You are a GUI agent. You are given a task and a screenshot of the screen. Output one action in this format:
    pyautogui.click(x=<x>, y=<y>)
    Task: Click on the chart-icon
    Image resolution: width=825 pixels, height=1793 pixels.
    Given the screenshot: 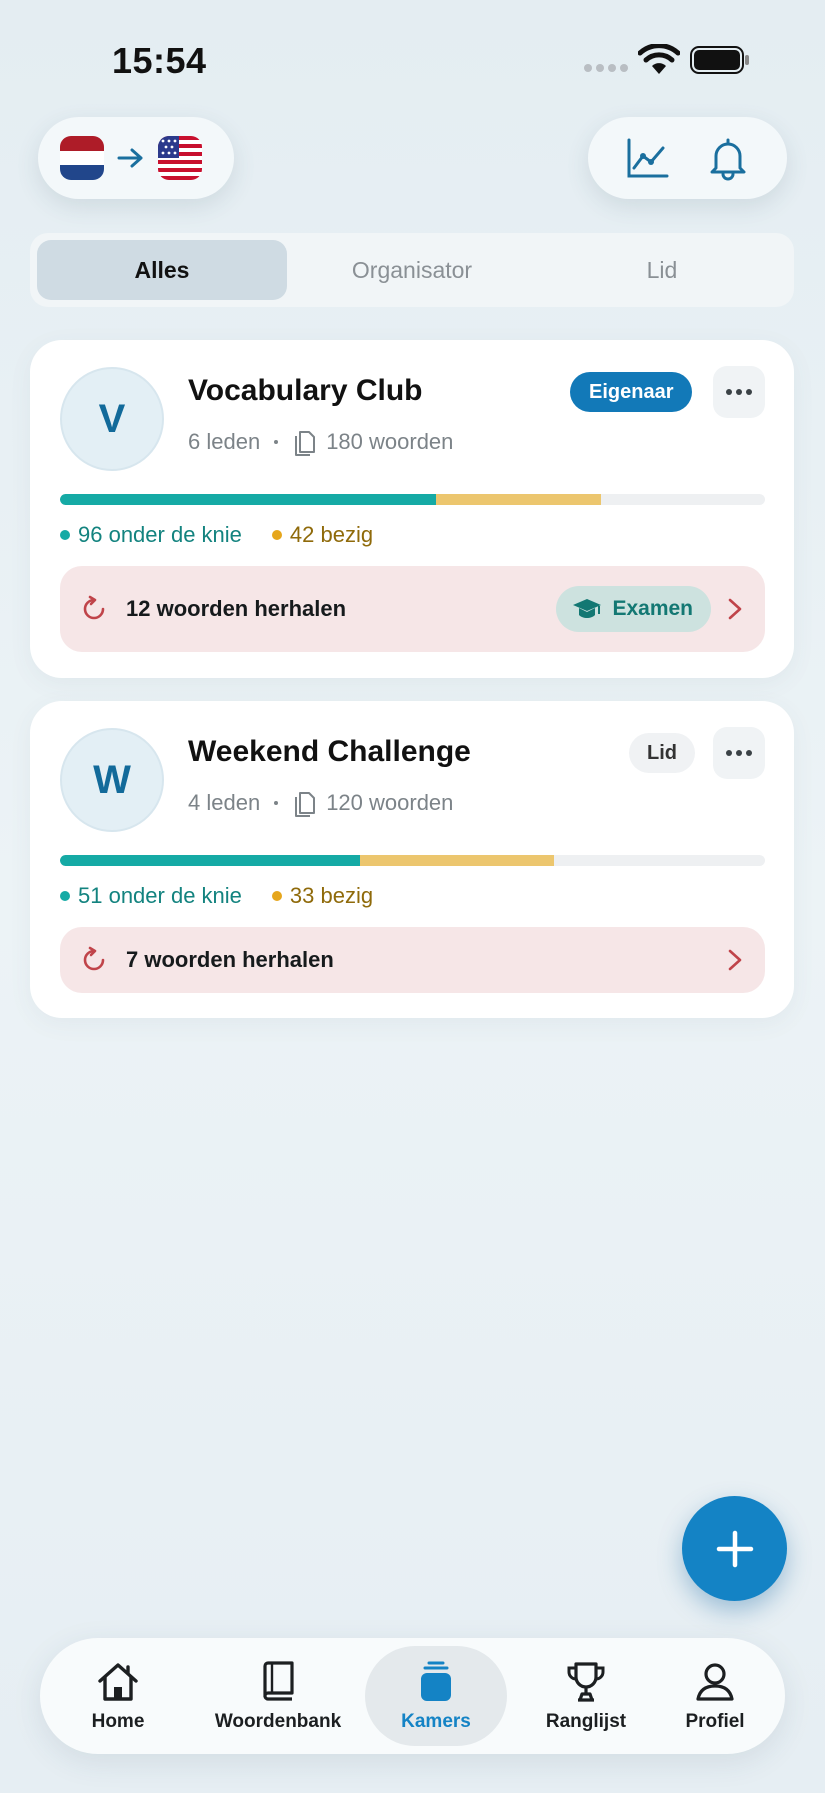 What is the action you would take?
    pyautogui.click(x=647, y=158)
    